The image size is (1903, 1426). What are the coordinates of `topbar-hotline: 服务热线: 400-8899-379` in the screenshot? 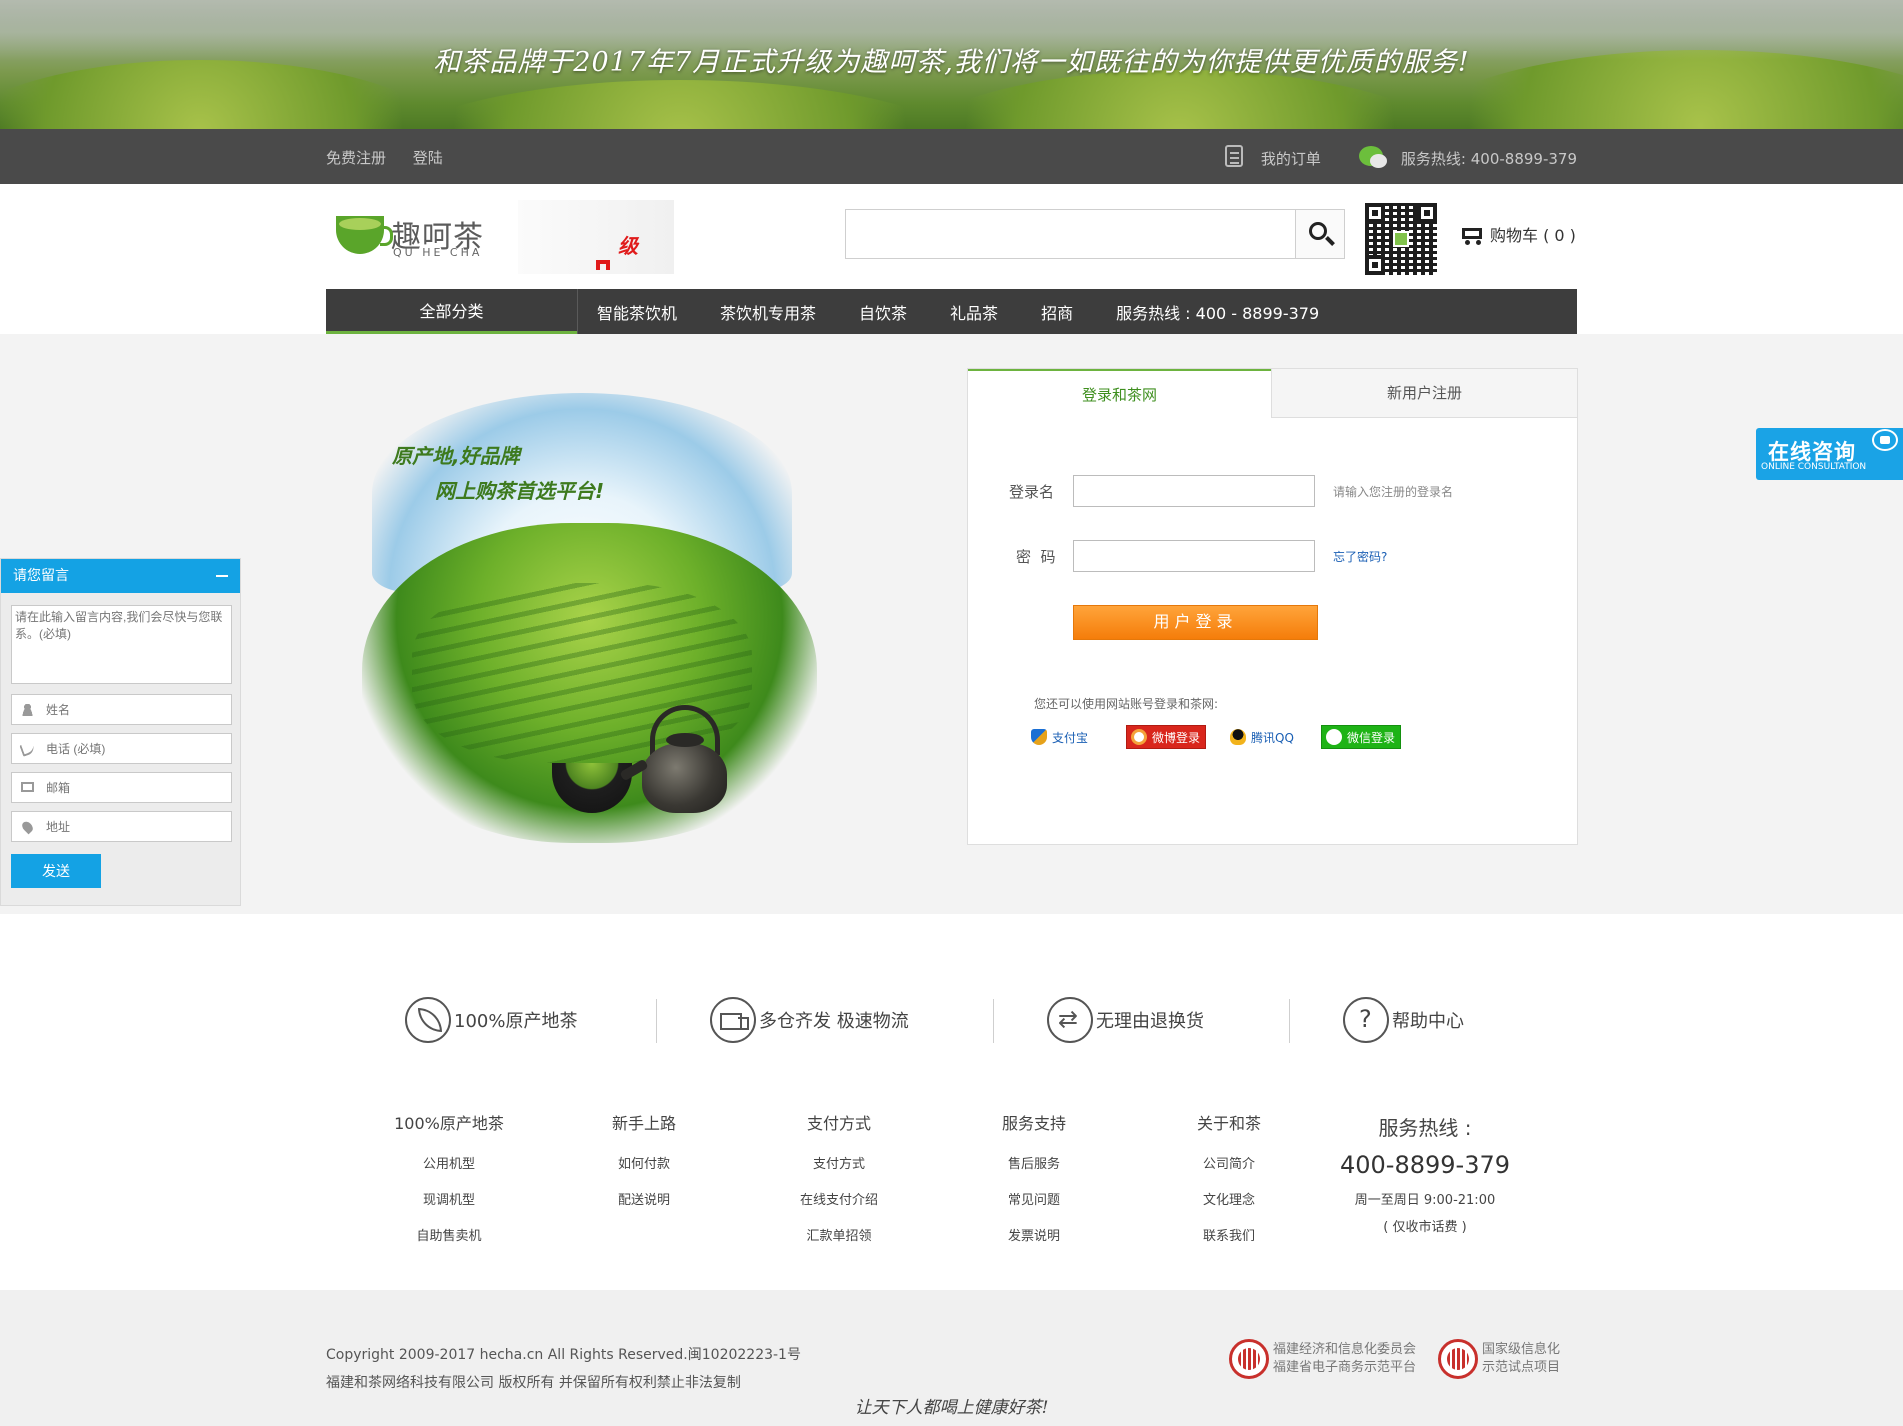 It's located at (1488, 158).